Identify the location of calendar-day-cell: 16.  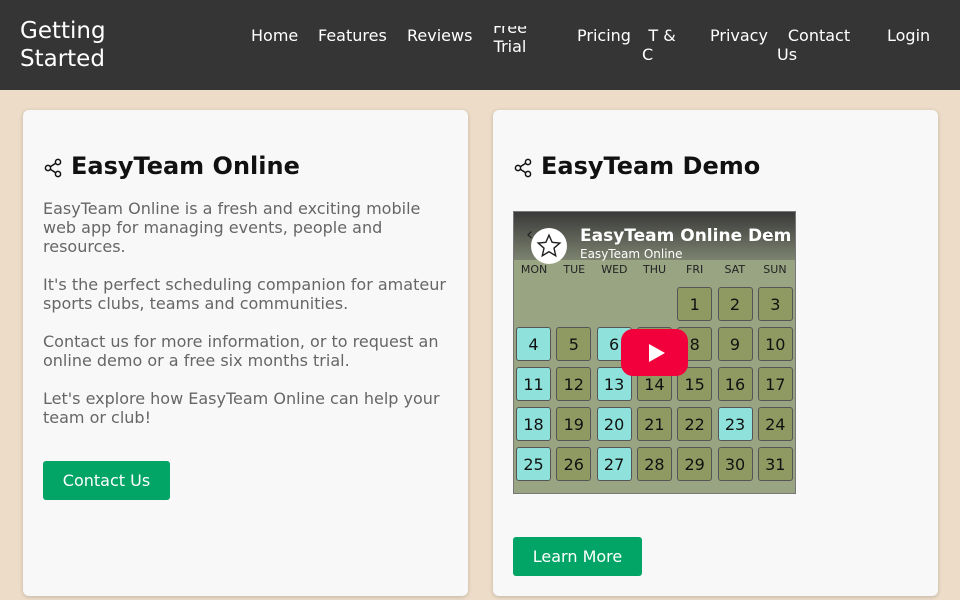
(735, 384).